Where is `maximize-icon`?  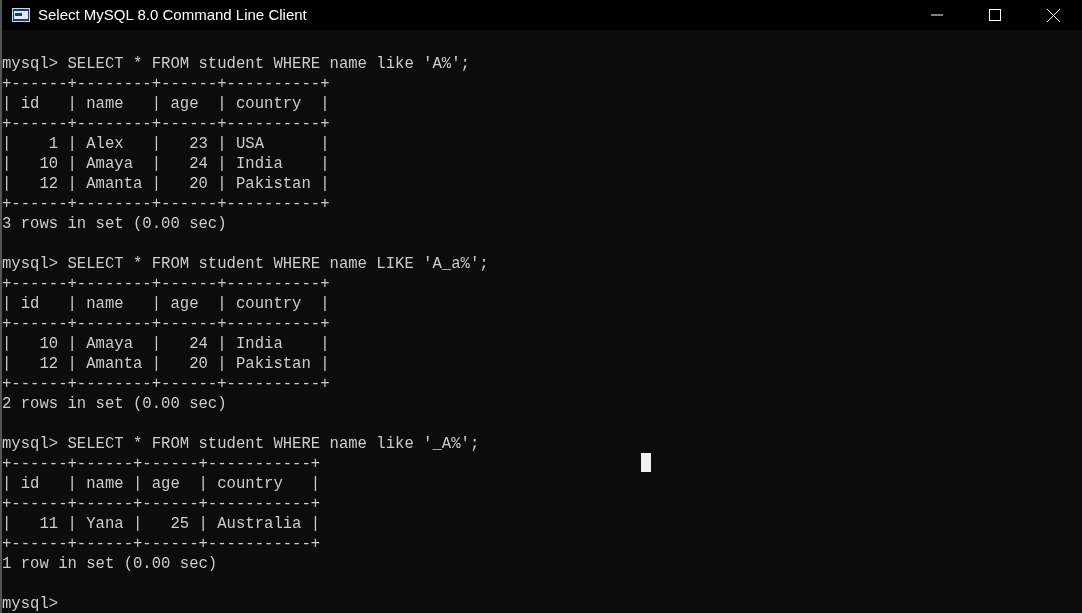
maximize-icon is located at coordinates (995, 15).